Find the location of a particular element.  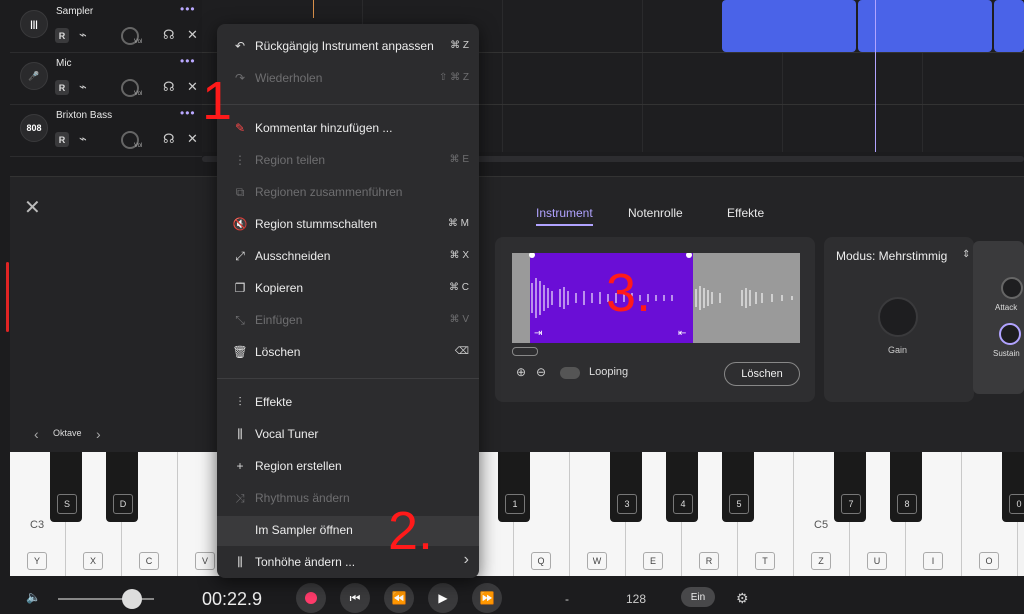

menu-item-label: Ausschneiden is located at coordinates (293, 256).